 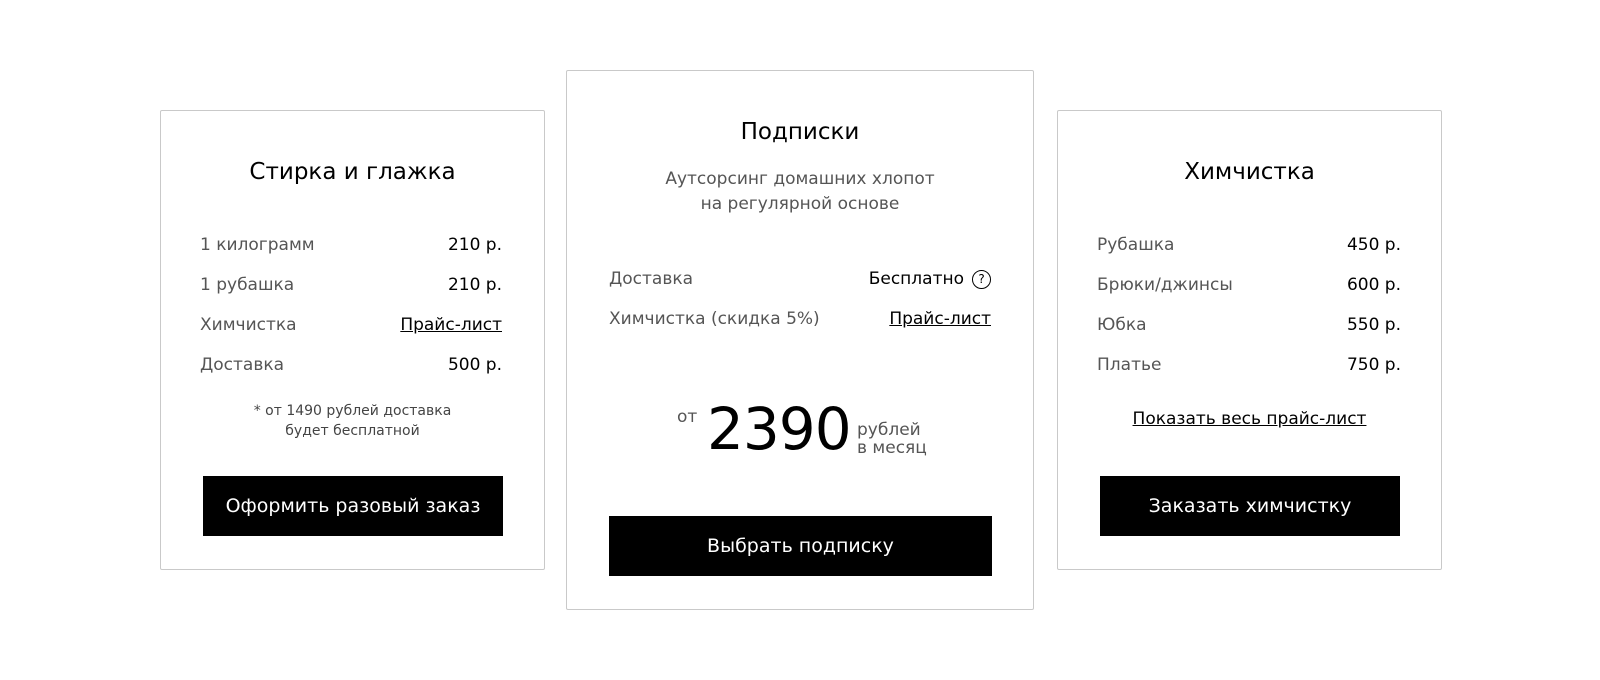 I want to click on price-row-label: Платье, so click(x=1129, y=365).